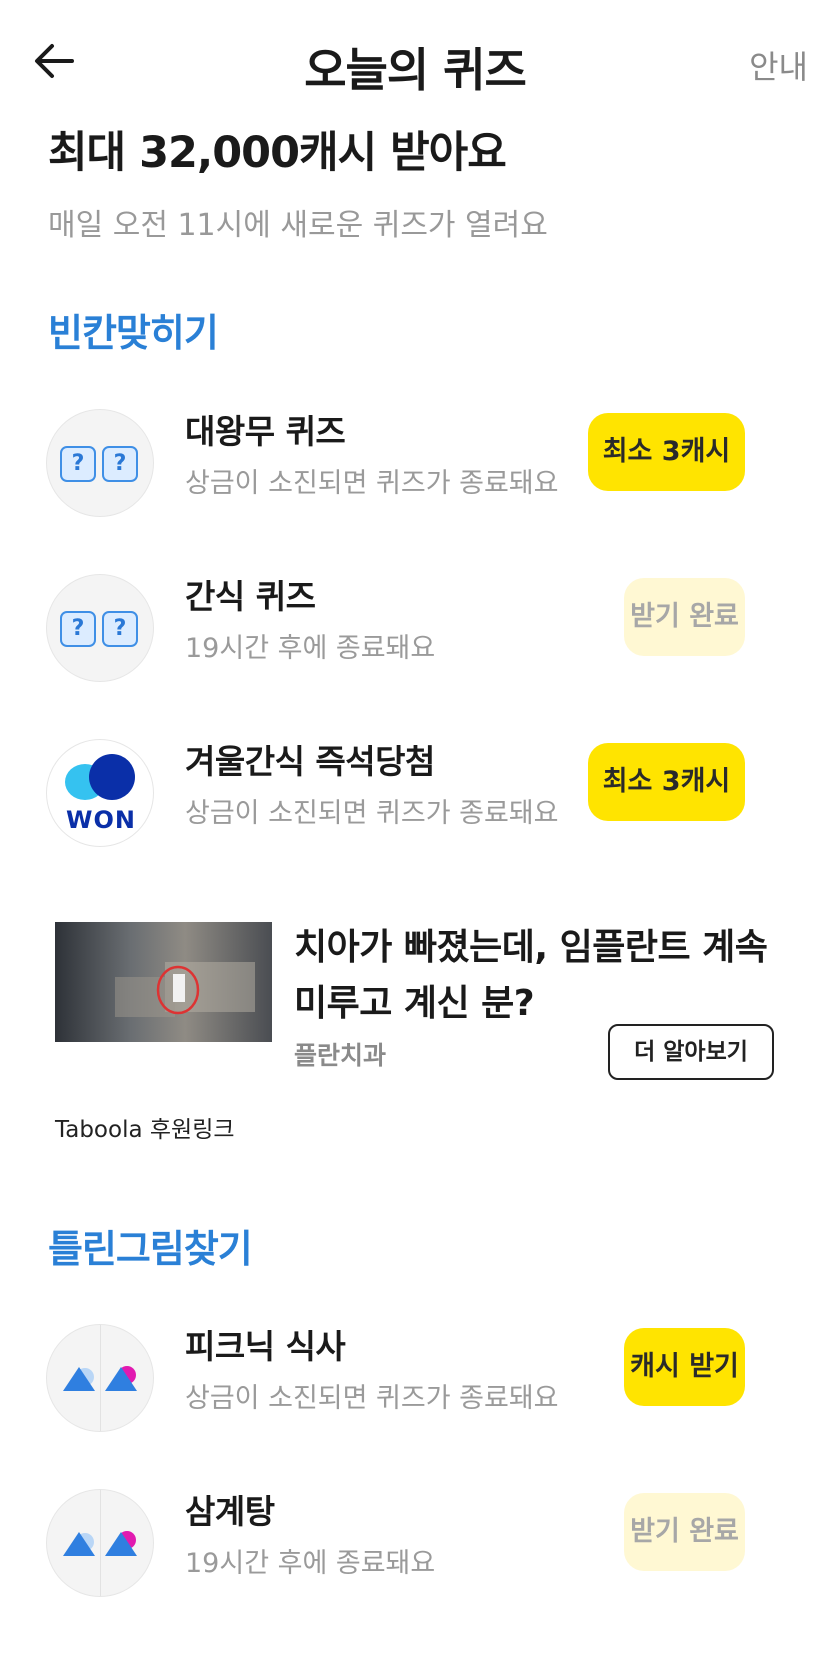  What do you see at coordinates (415, 1380) in the screenshot?
I see `quiz-item: 피크닉 식사 상금이 소진되면 퀴즈가 종료돼요 캐시 받기` at bounding box center [415, 1380].